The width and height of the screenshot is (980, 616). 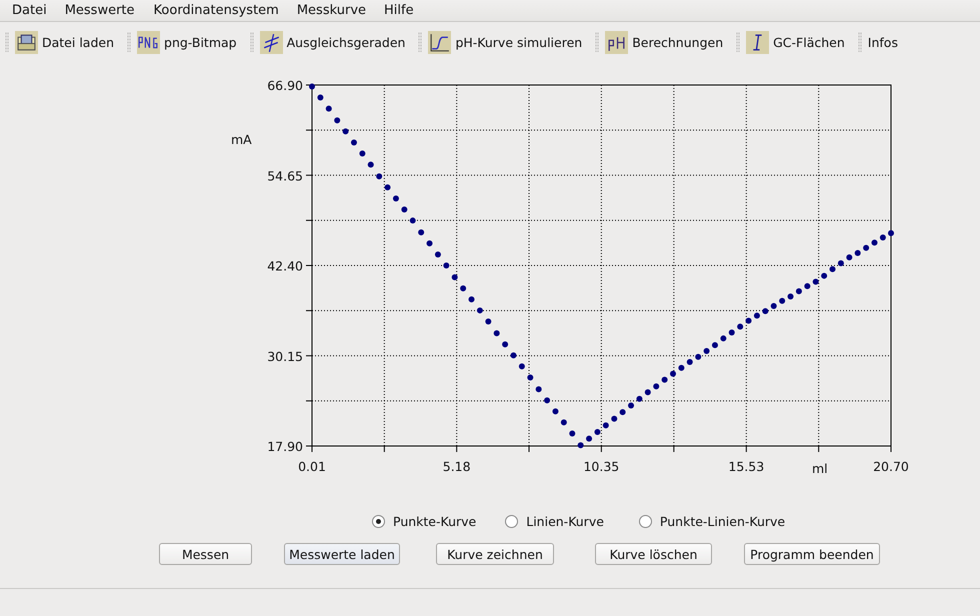 What do you see at coordinates (285, 446) in the screenshot?
I see `y-tick-label: 17.90` at bounding box center [285, 446].